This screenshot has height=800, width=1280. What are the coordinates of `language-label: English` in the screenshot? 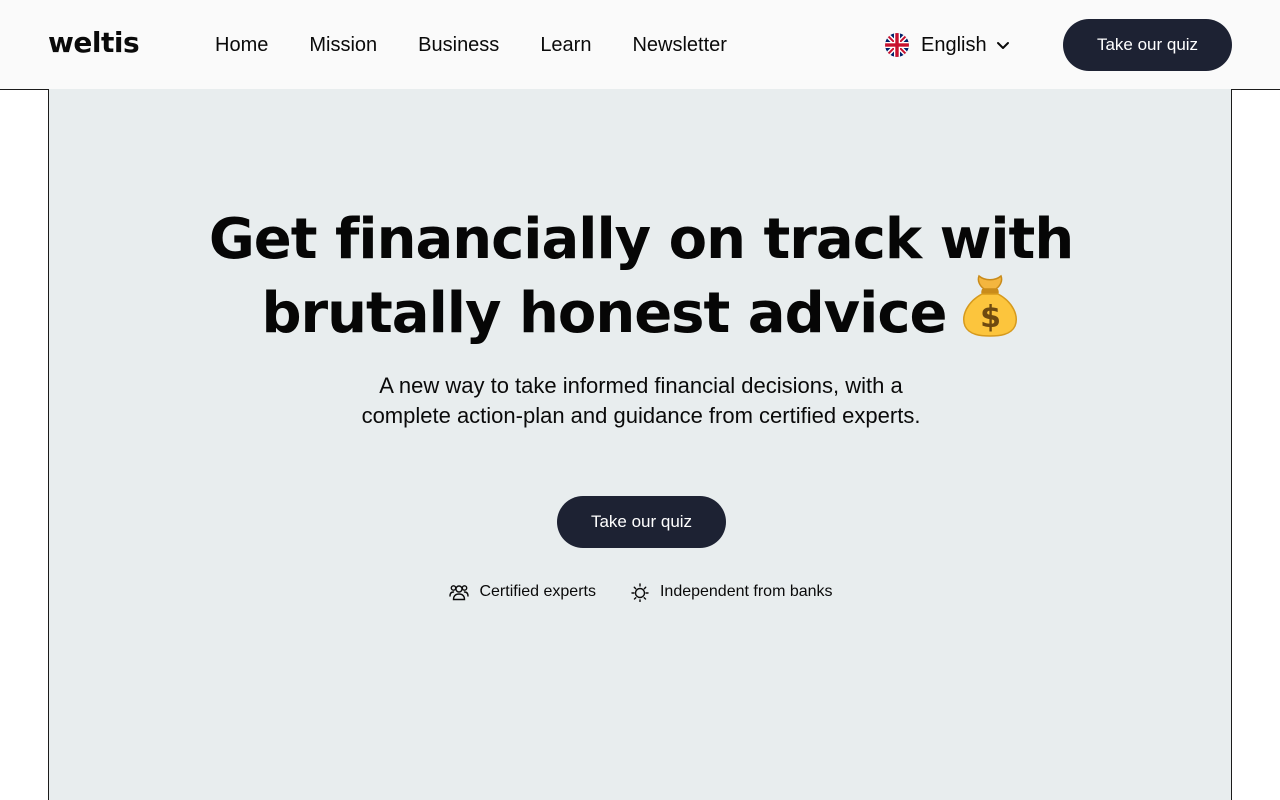 It's located at (954, 45).